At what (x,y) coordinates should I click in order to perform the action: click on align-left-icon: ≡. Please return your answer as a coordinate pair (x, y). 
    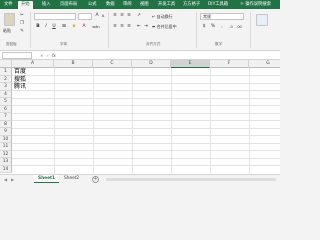
    Looking at the image, I should click on (115, 27).